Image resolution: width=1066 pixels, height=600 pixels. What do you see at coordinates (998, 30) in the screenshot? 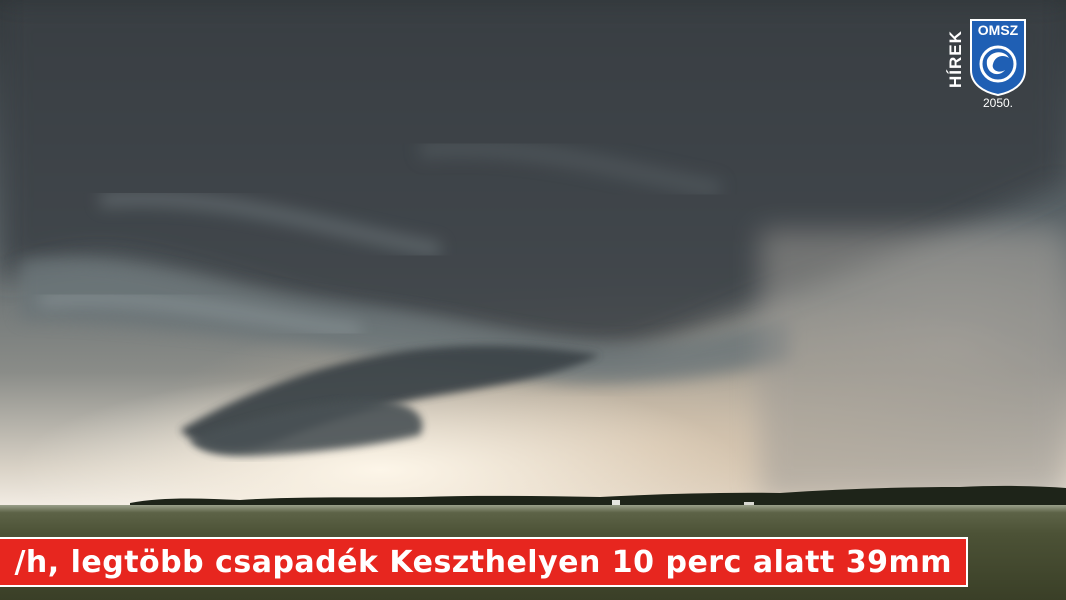
I see `logo-title: OMSZ` at bounding box center [998, 30].